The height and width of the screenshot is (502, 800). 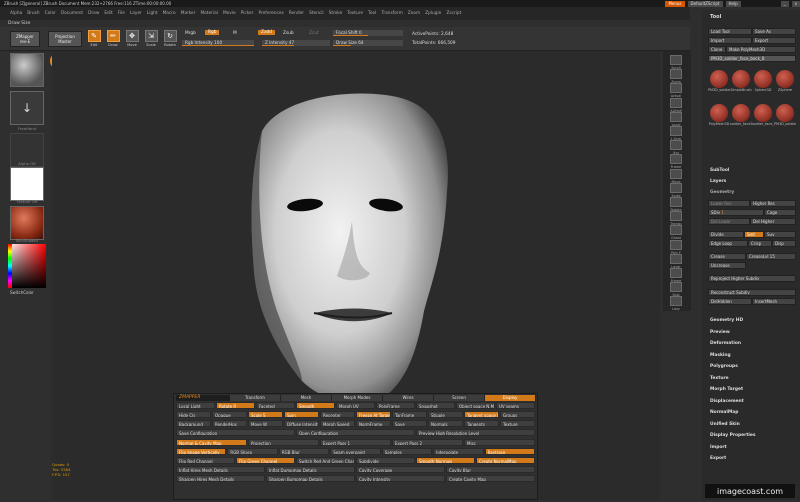 What do you see at coordinates (25, 39) in the screenshot?
I see `zmapper-button: ZMapper rev-E` at bounding box center [25, 39].